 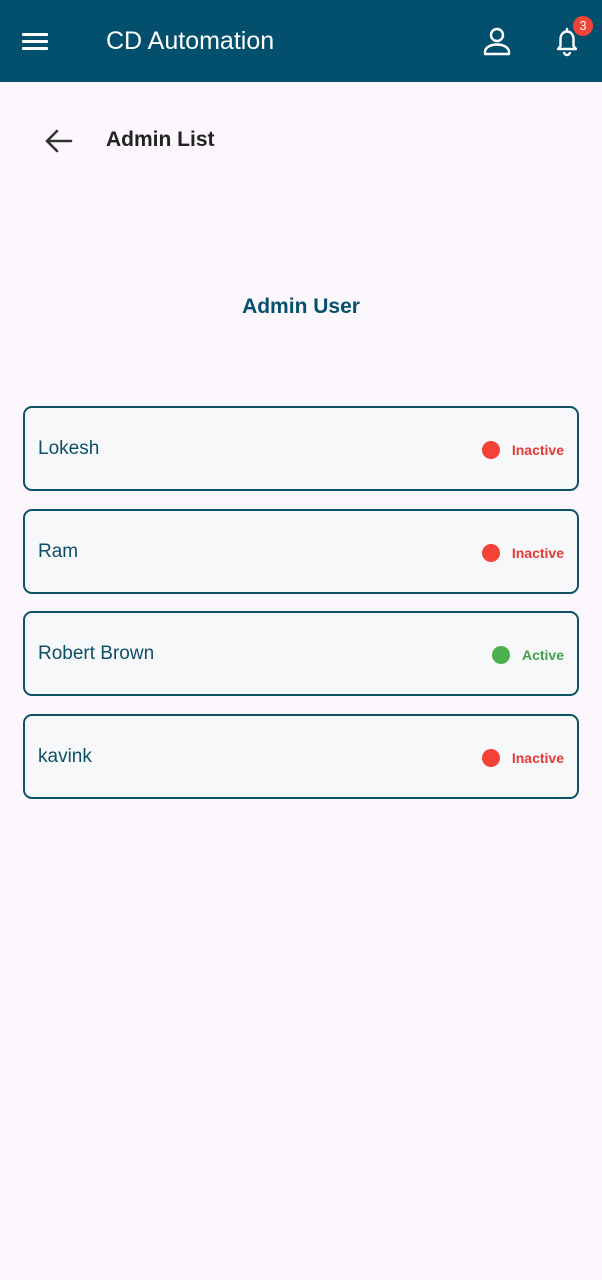 I want to click on hamburger-menu-icon, so click(x=35, y=34).